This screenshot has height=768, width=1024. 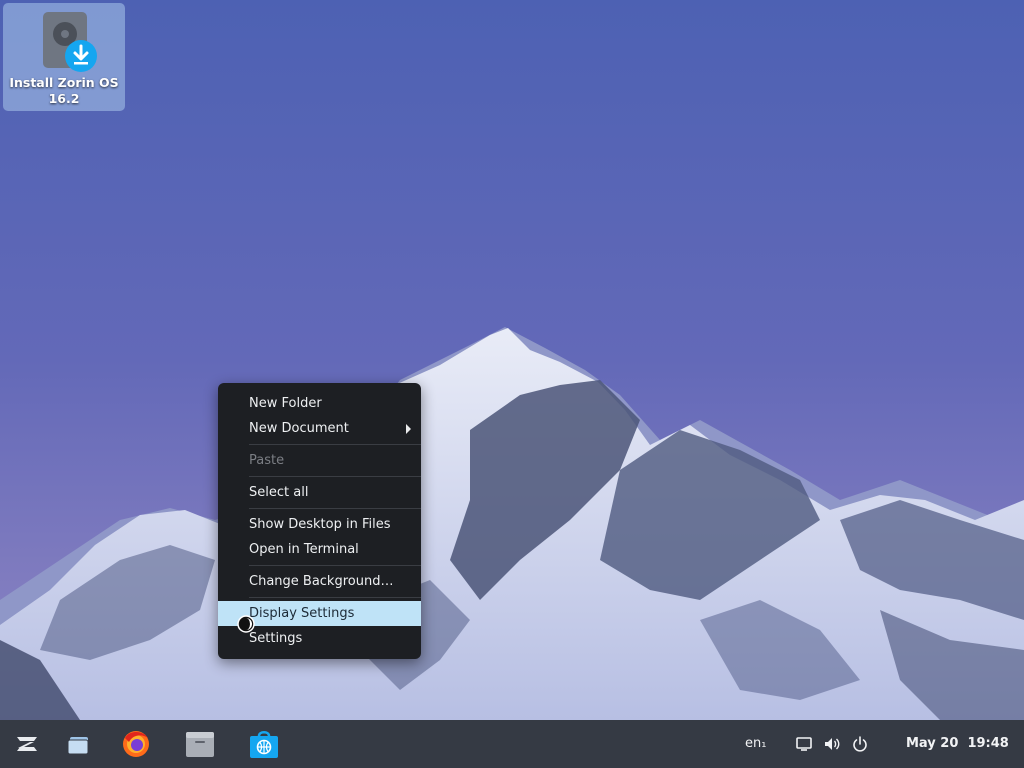 I want to click on menu-item-new-document: New Document, so click(x=319, y=428).